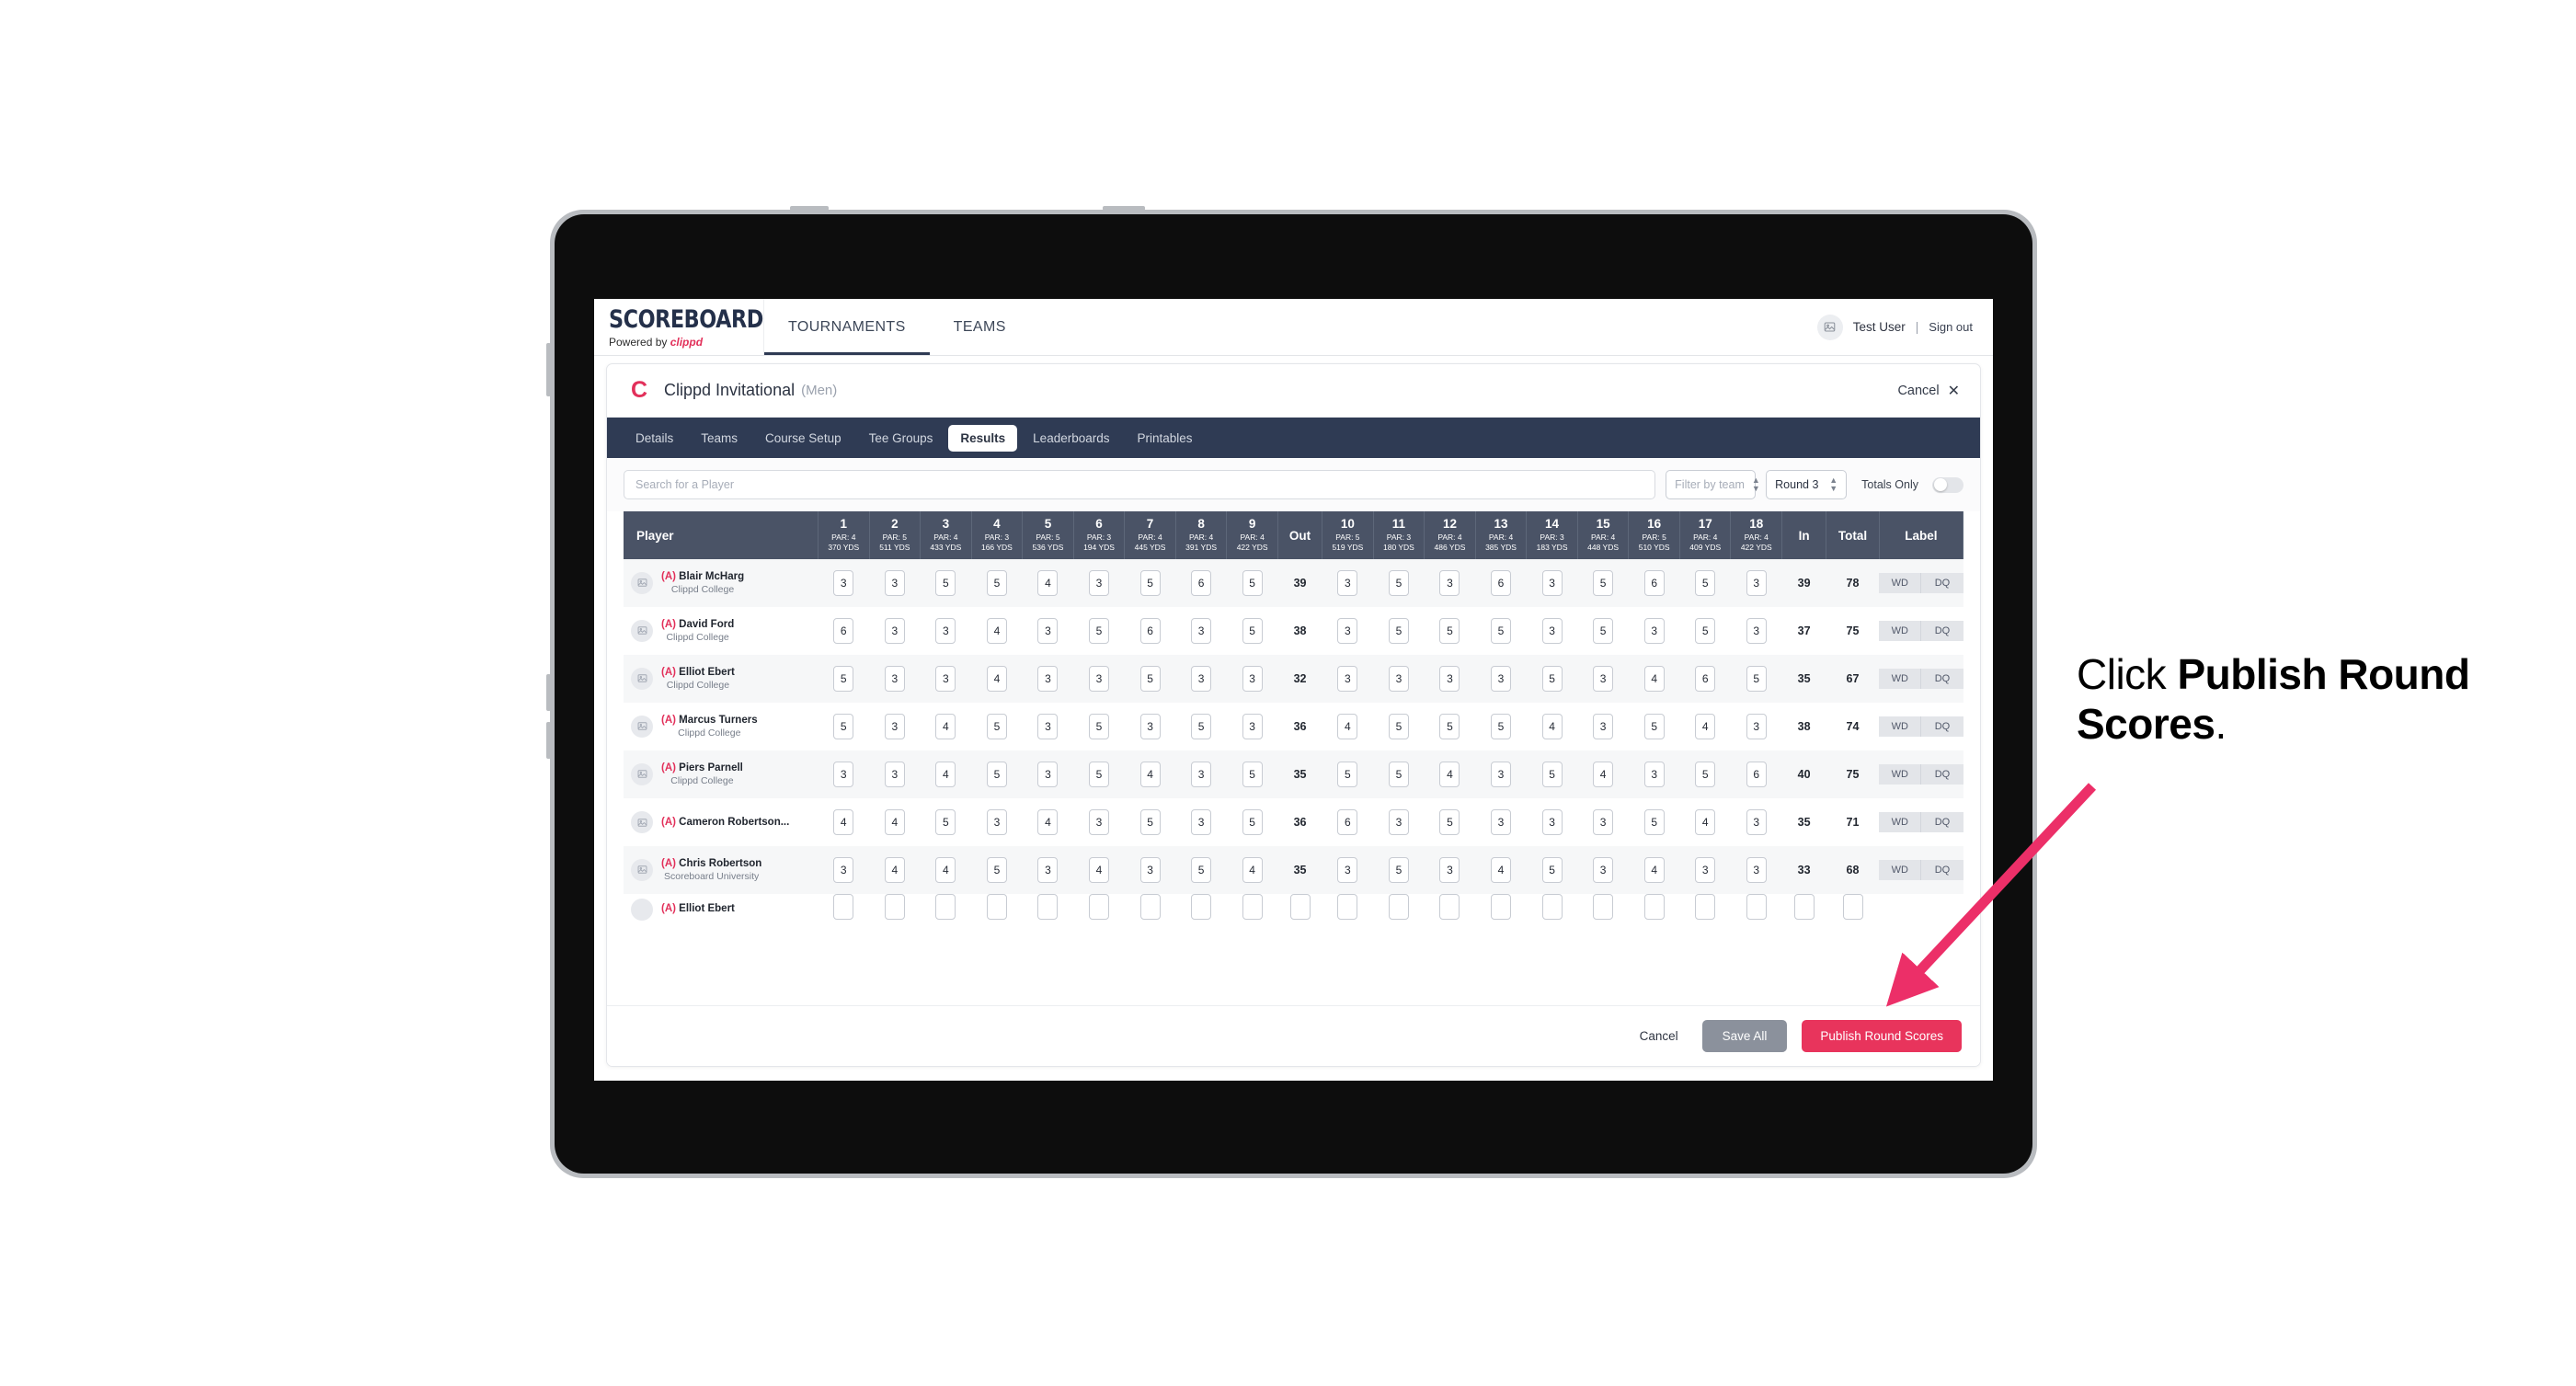 This screenshot has width=2576, height=1386. Describe the element at coordinates (1253, 870) in the screenshot. I see `score-input-front-9: 4` at that location.